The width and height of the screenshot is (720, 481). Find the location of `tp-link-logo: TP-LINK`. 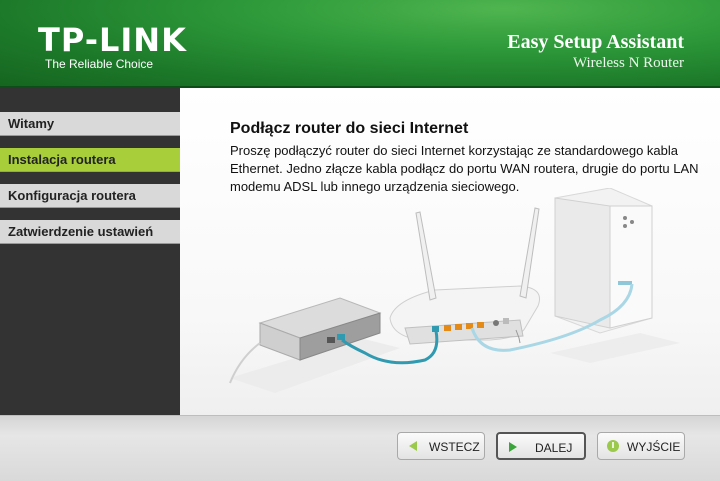

tp-link-logo: TP-LINK is located at coordinates (112, 40).